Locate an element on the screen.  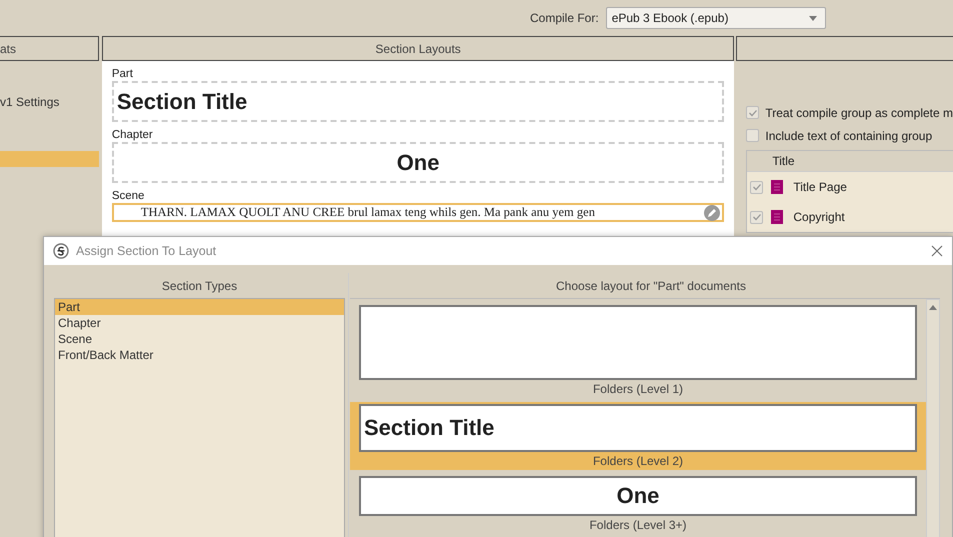
column-header: Section Layouts is located at coordinates (418, 48).